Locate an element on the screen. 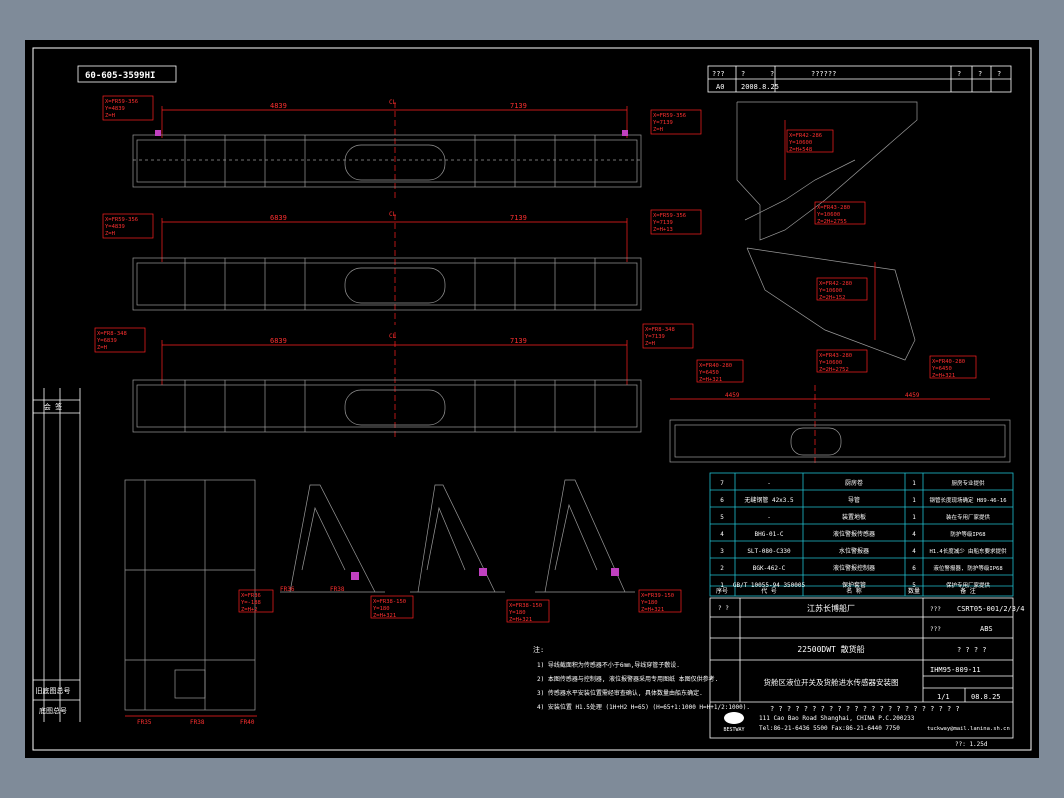 This screenshot has width=1064, height=798. callout-11-z: Z=H+321 is located at coordinates (710, 380).